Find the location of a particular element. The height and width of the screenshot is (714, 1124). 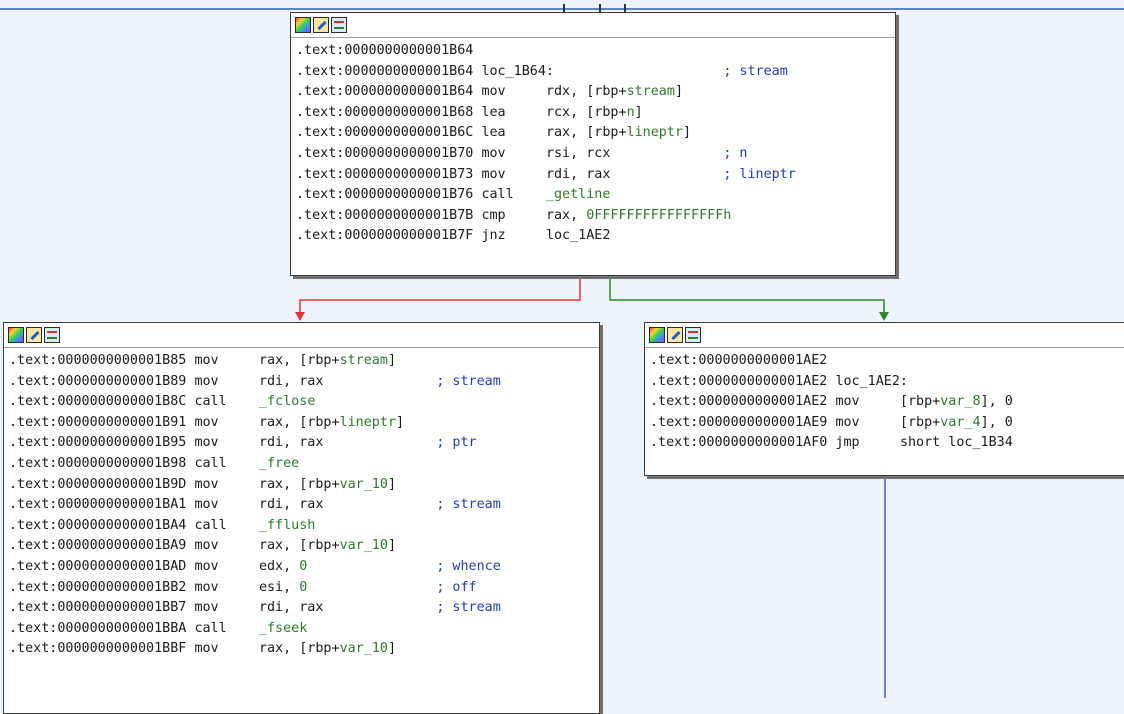

operand: rdx, [rbp+stream] is located at coordinates (614, 92).